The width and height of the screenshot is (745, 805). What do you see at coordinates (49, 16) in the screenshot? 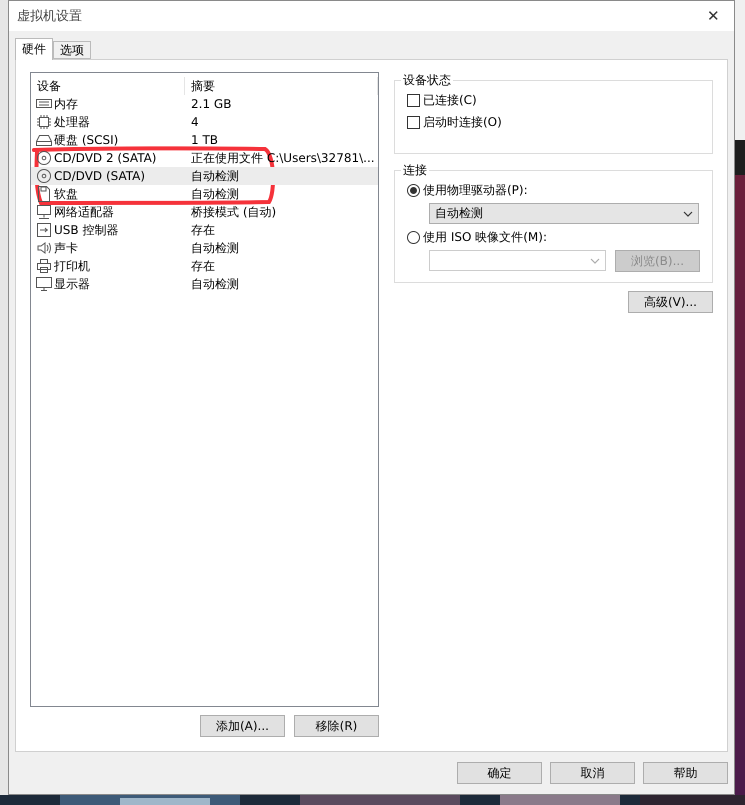
I see `window-title: 虚拟机设置` at bounding box center [49, 16].